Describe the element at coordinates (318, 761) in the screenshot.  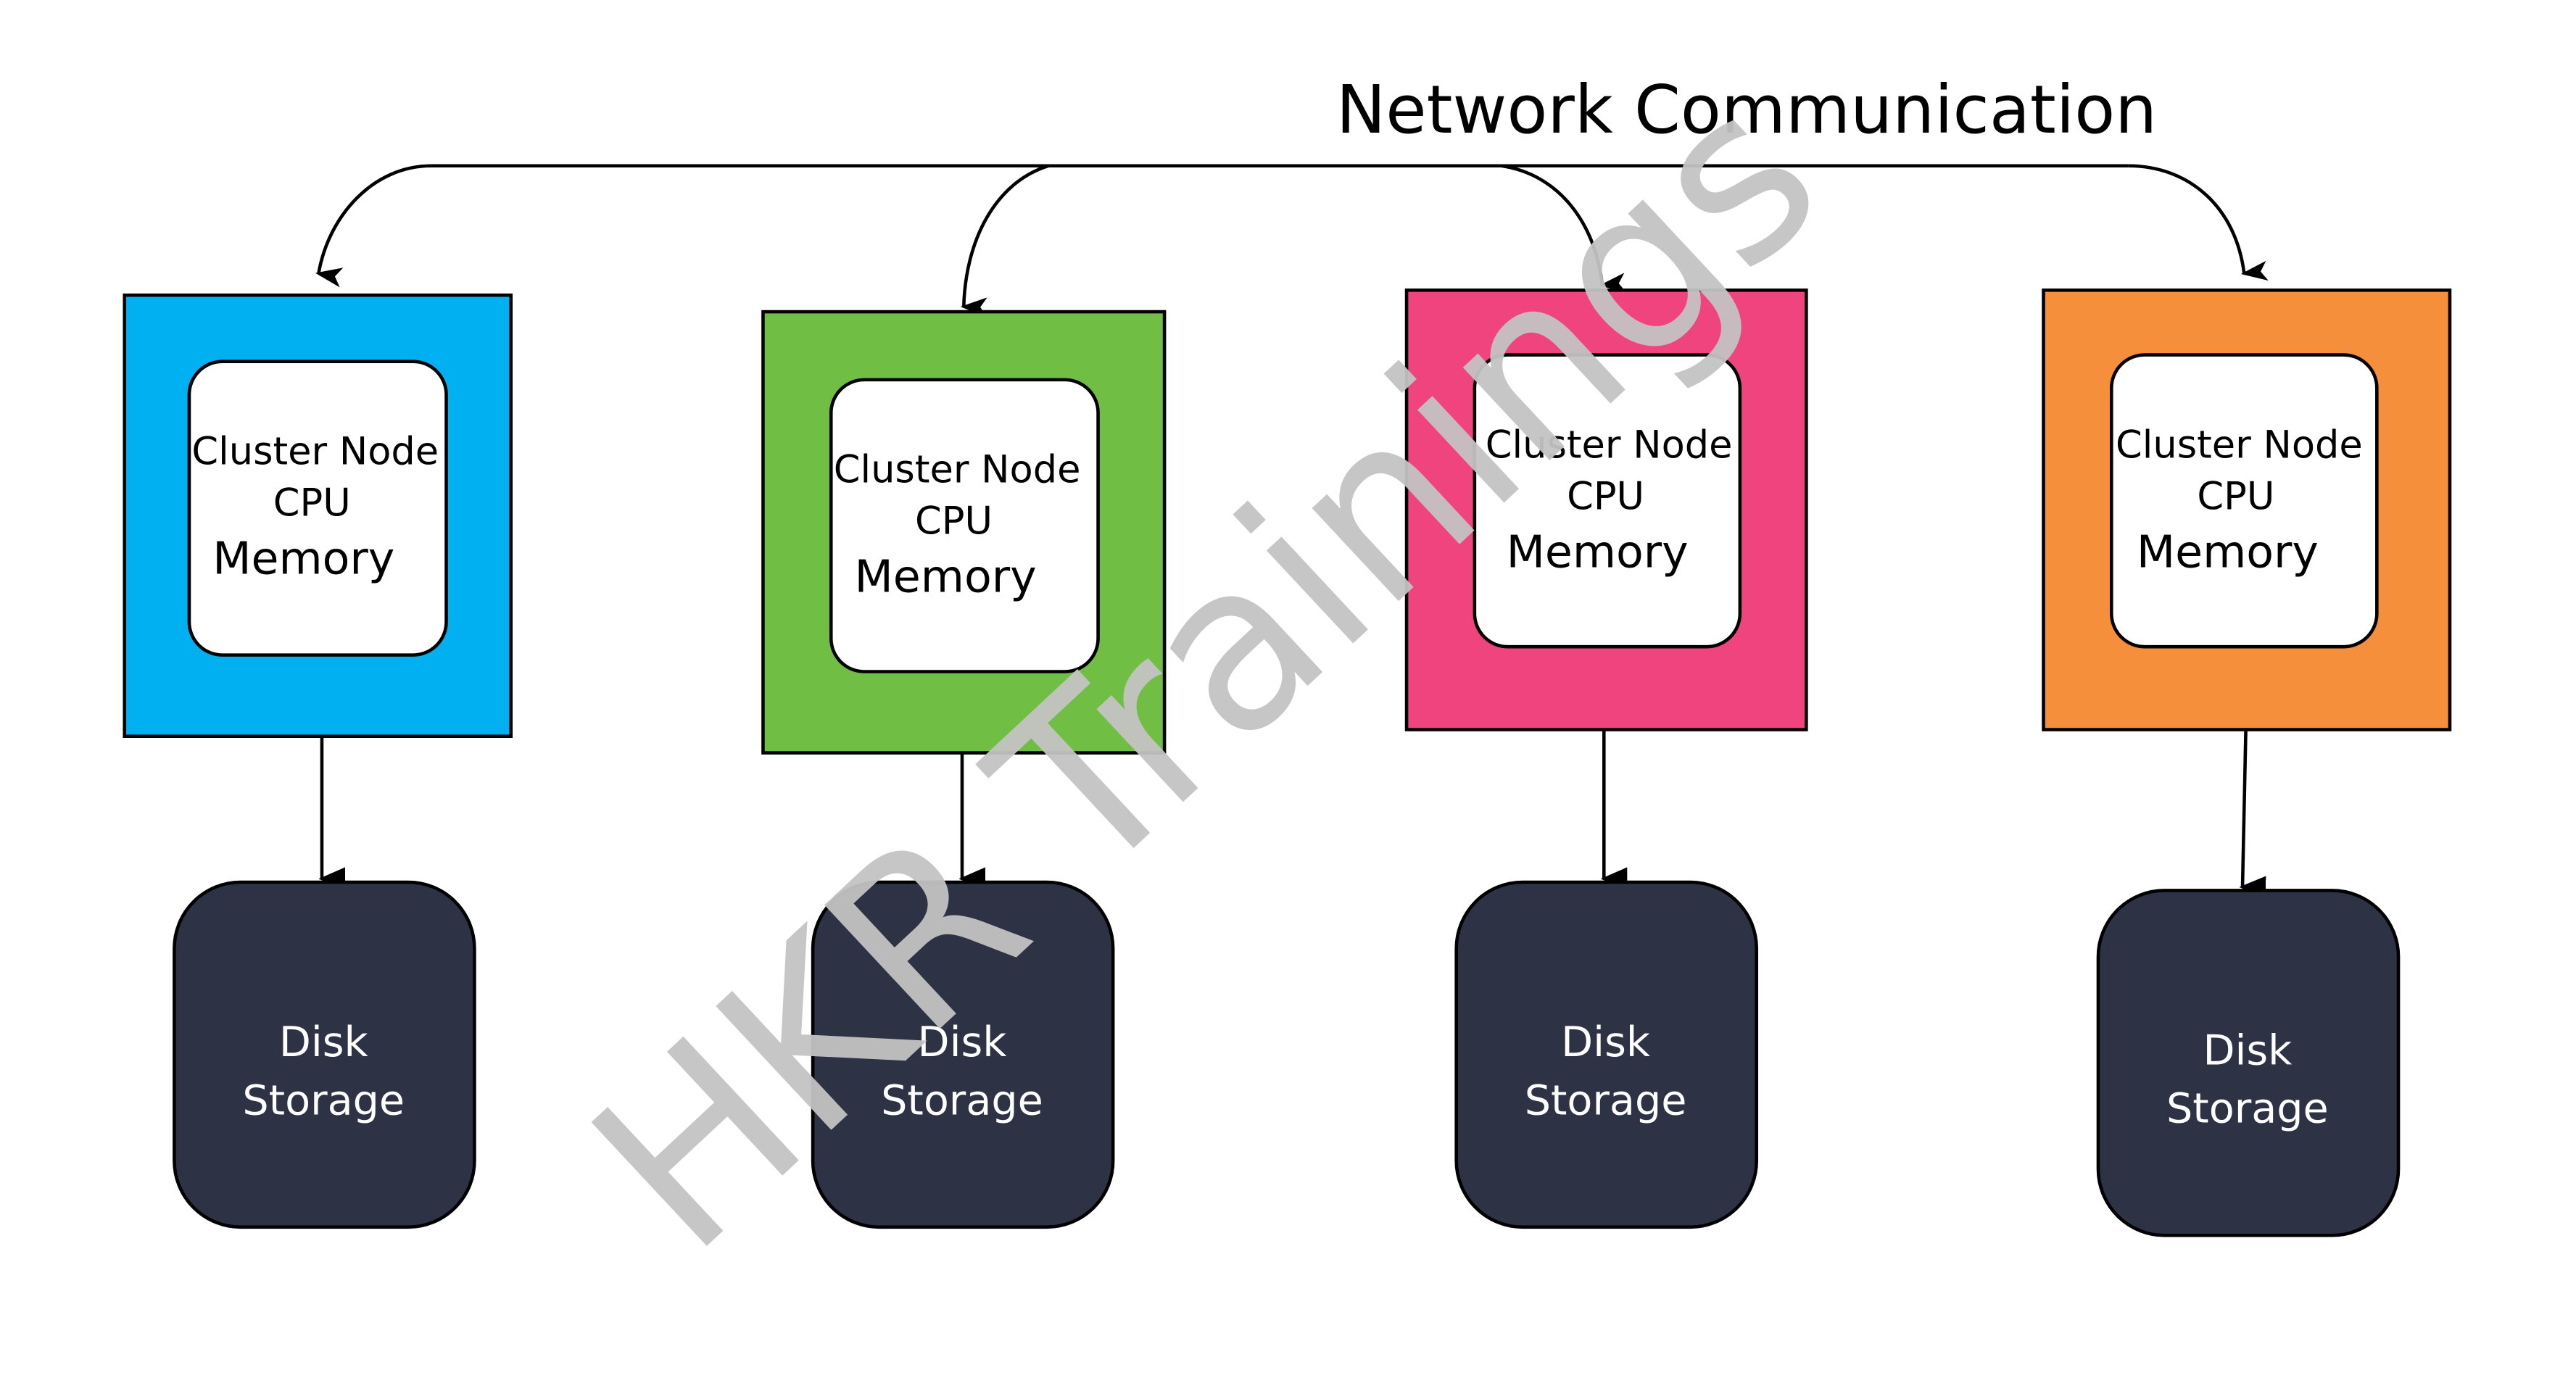
I see `cluster-node-1: Cluster Node CPU Memory Disk Storage` at that location.